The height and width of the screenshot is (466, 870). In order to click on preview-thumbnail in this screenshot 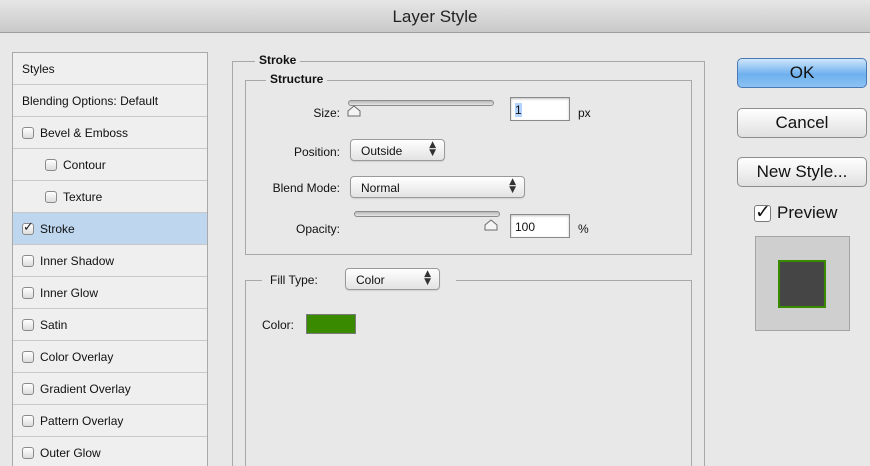, I will do `click(802, 284)`.